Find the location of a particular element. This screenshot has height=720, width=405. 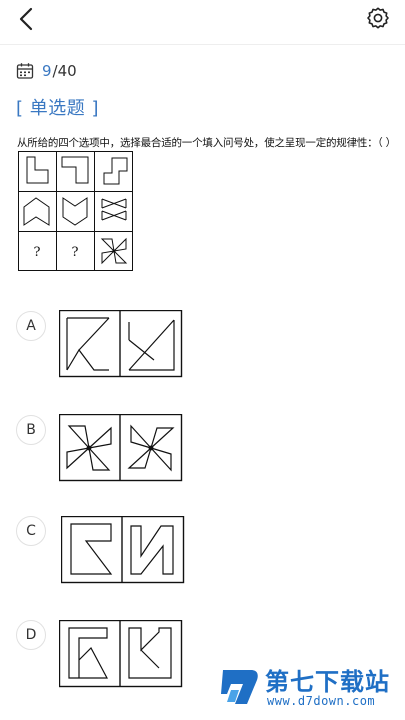

back-arrow-icon is located at coordinates (27, 19).